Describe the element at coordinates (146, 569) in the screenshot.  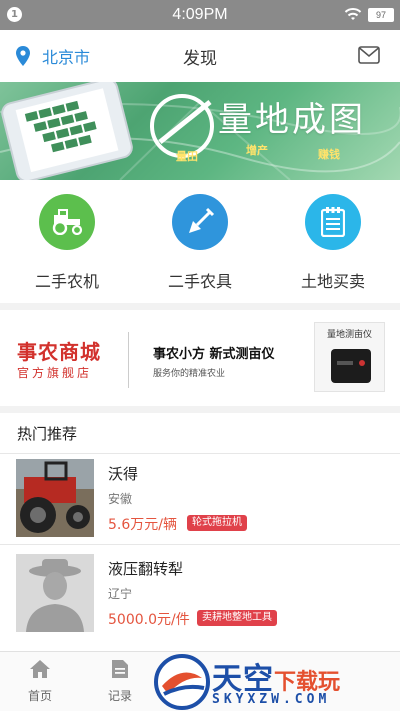
I see `item-name: 液压翻转犁` at that location.